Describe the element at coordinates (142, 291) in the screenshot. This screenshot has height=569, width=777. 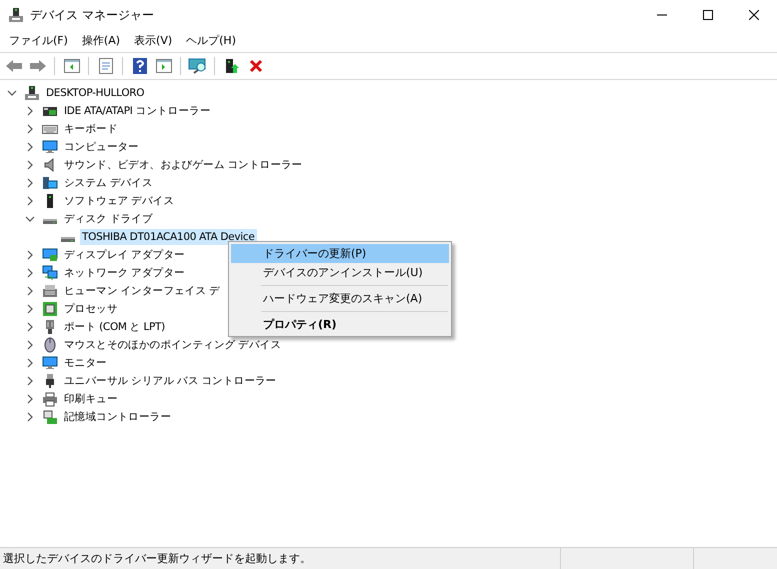
I see `tree-item: ヒューマン インターフェイス デ` at that location.